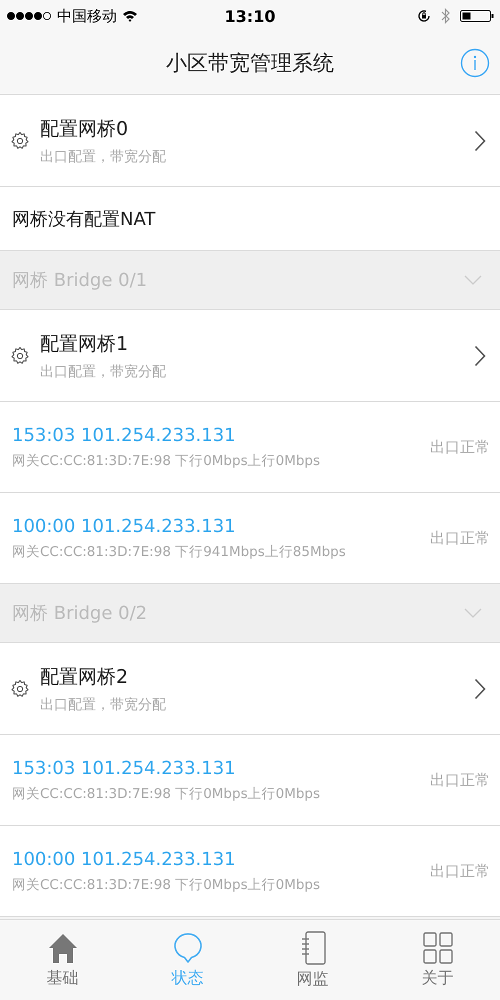  What do you see at coordinates (250, 689) in the screenshot?
I see `bridge-config-row: 配置网桥2 出口配置，带宽分配` at bounding box center [250, 689].